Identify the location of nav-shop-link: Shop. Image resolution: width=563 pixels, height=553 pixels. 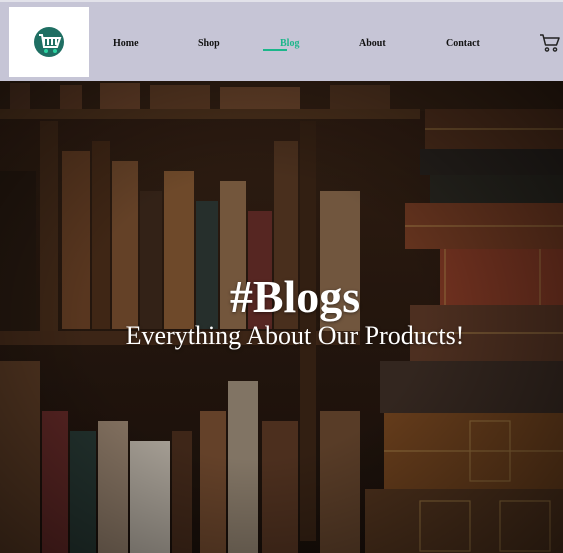
(209, 43).